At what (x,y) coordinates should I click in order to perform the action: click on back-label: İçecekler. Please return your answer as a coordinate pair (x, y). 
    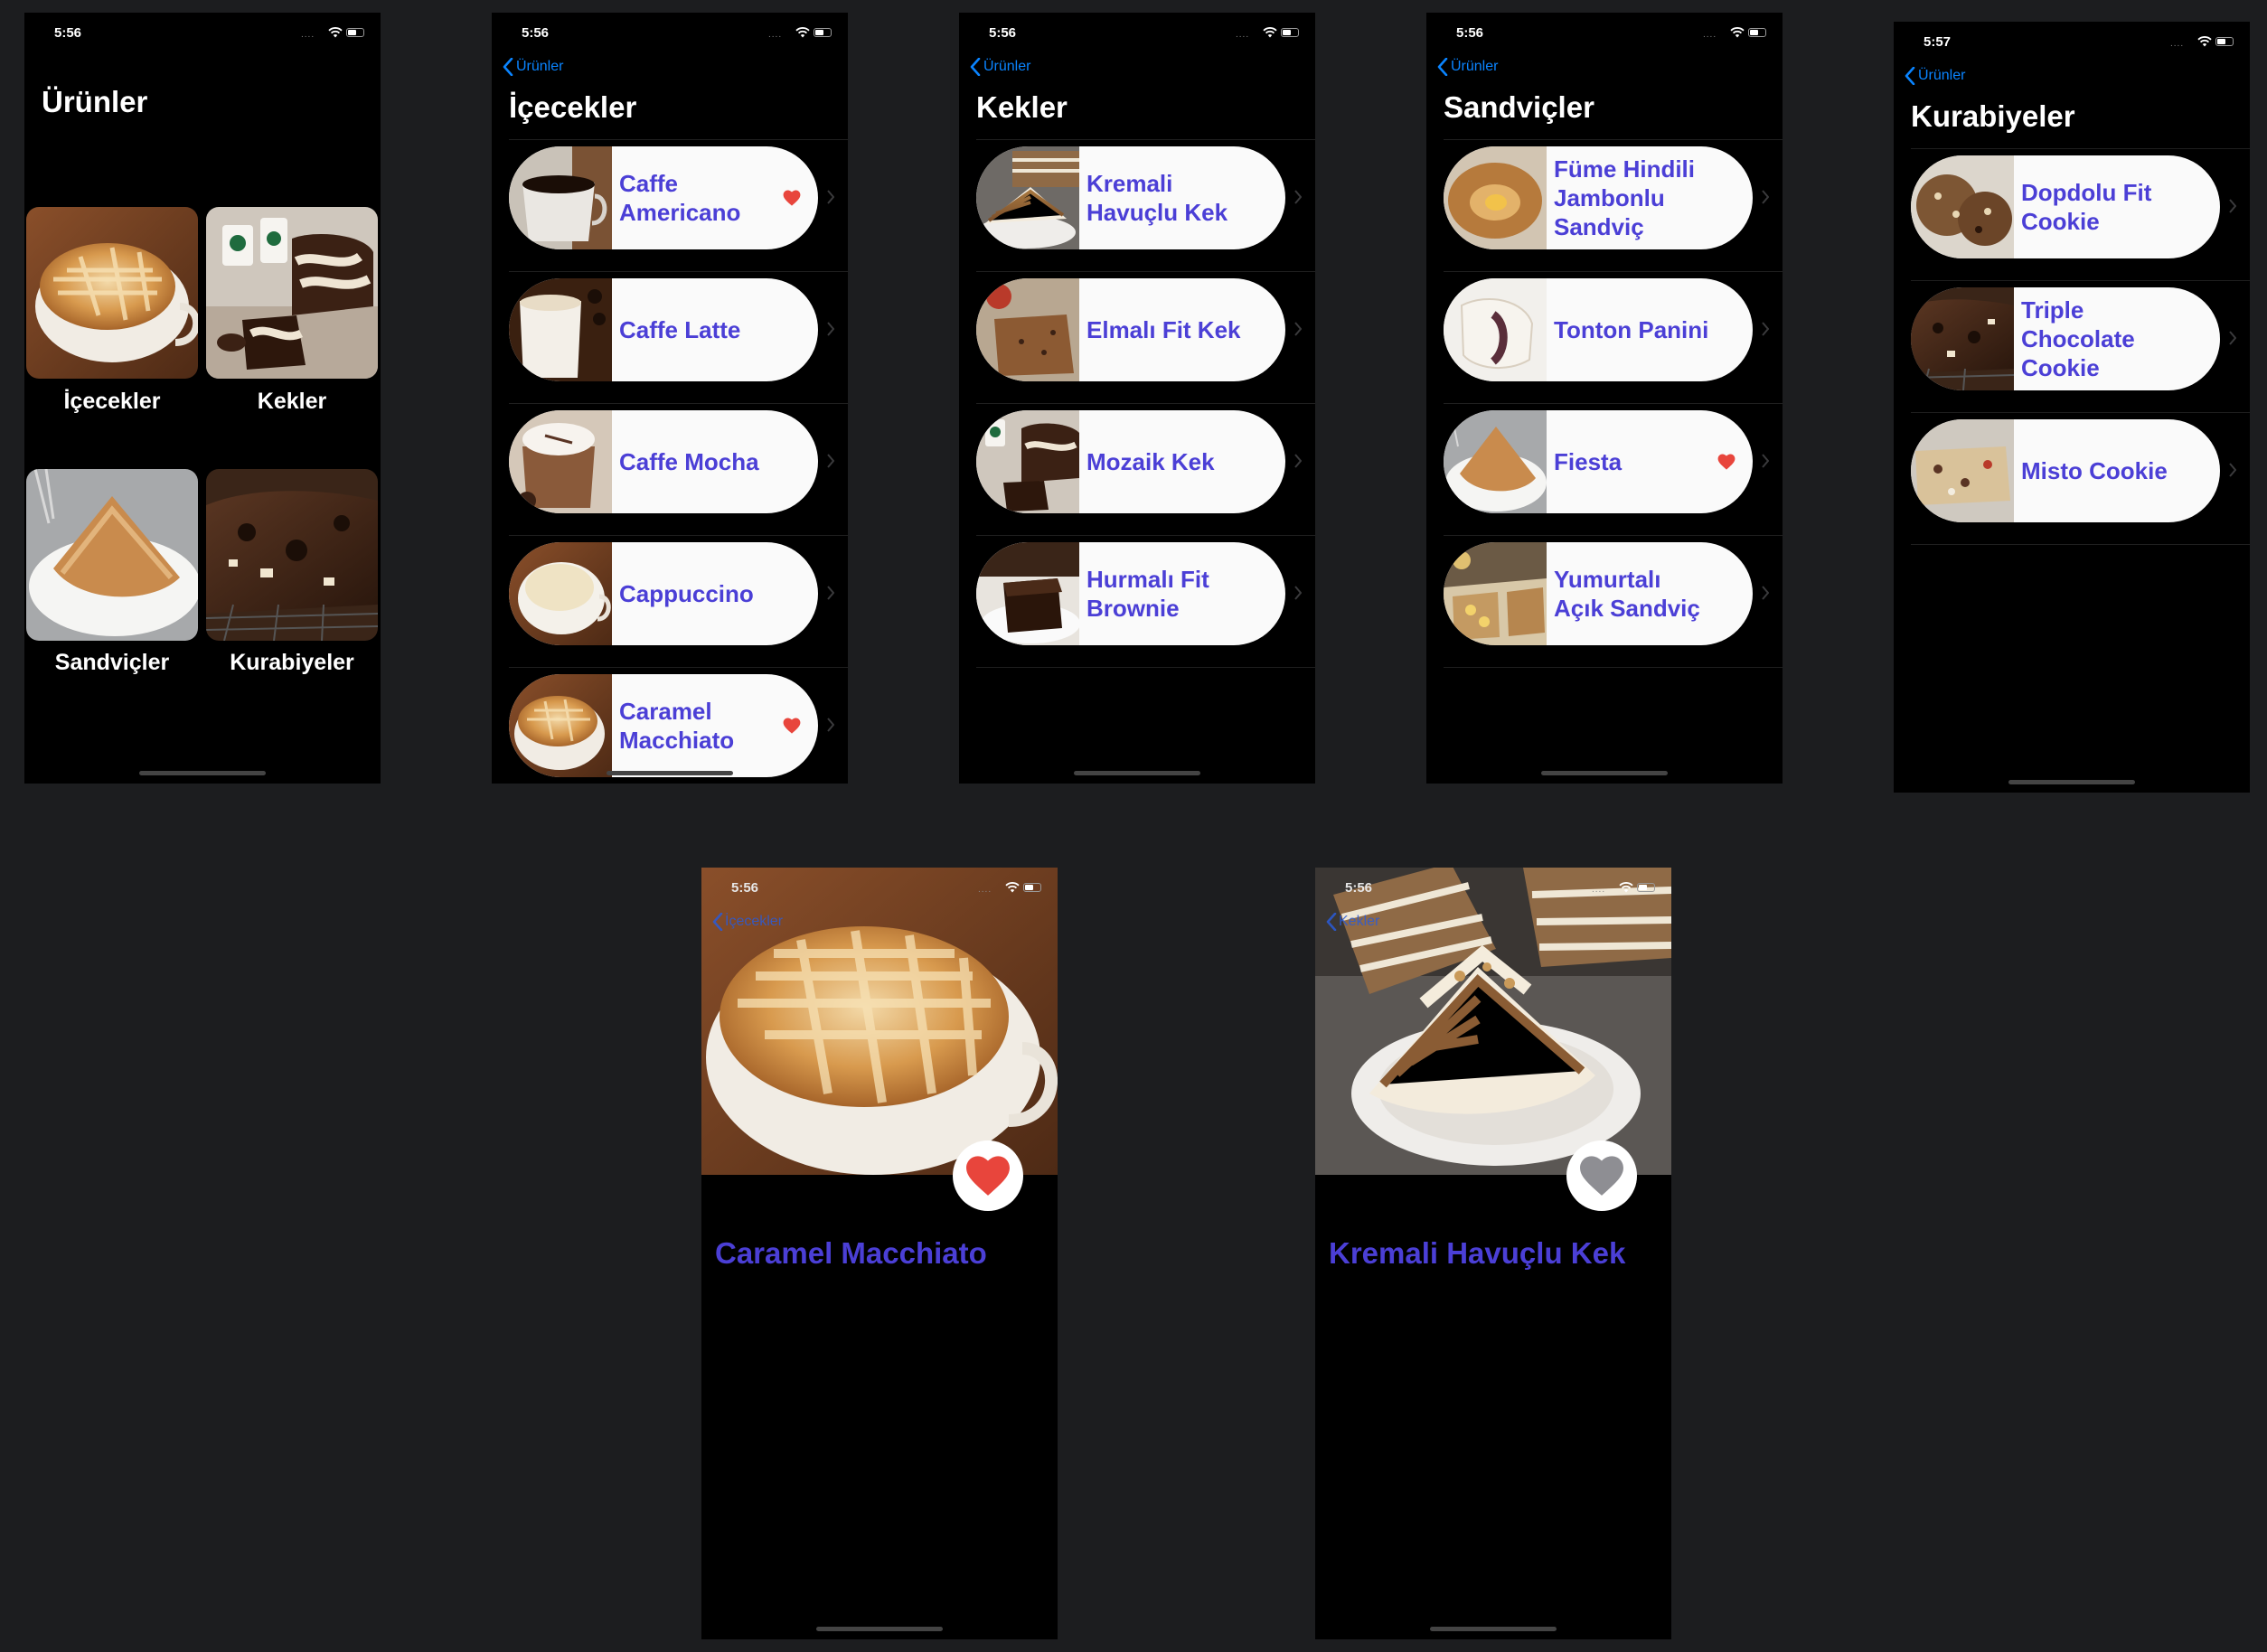
    Looking at the image, I should click on (755, 921).